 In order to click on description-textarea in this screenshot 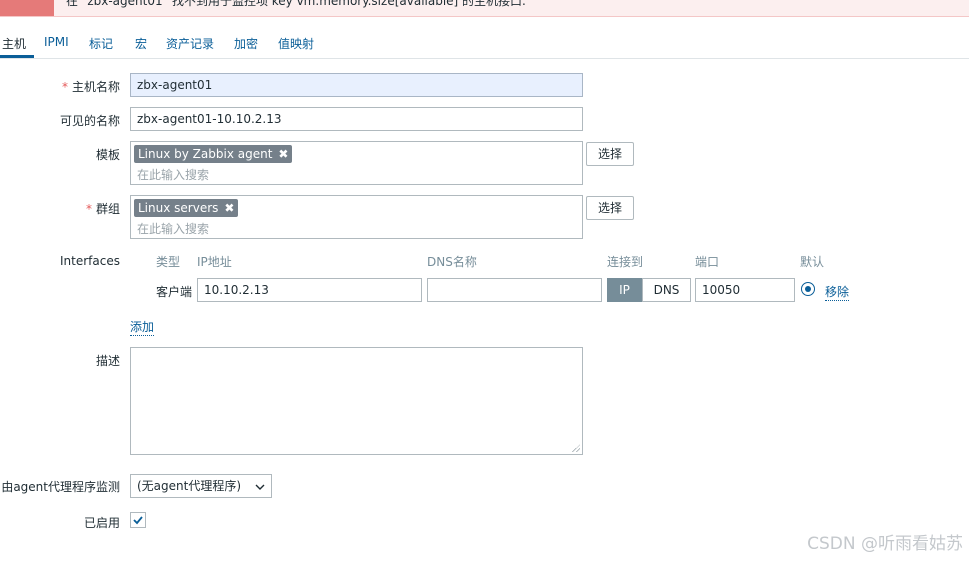, I will do `click(356, 401)`.